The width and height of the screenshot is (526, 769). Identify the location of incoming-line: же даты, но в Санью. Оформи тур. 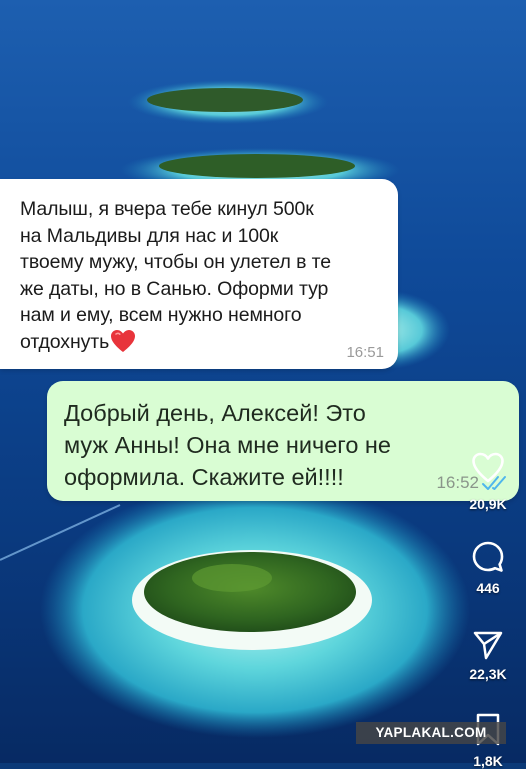
(174, 288).